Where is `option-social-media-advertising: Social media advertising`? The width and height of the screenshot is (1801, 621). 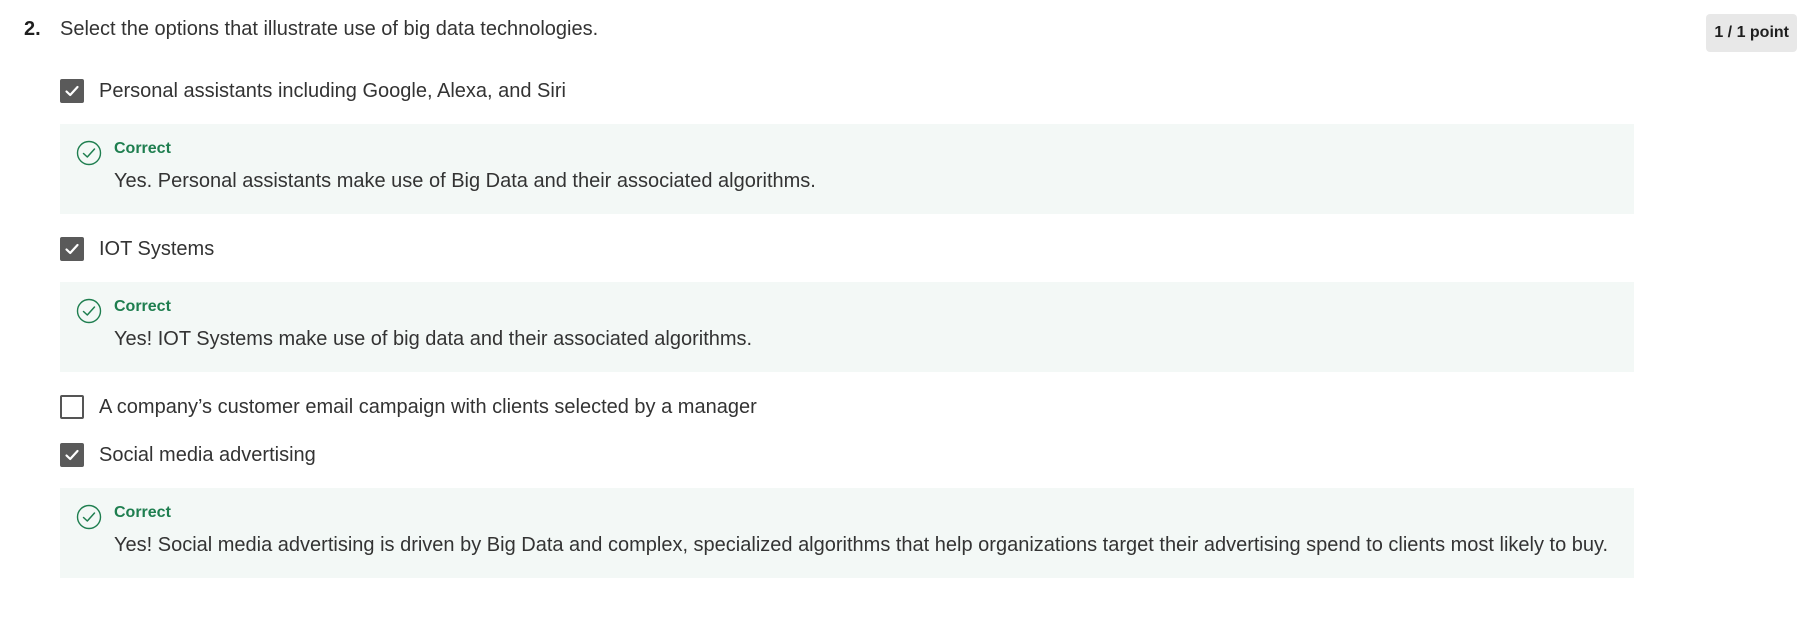 option-social-media-advertising: Social media advertising is located at coordinates (847, 455).